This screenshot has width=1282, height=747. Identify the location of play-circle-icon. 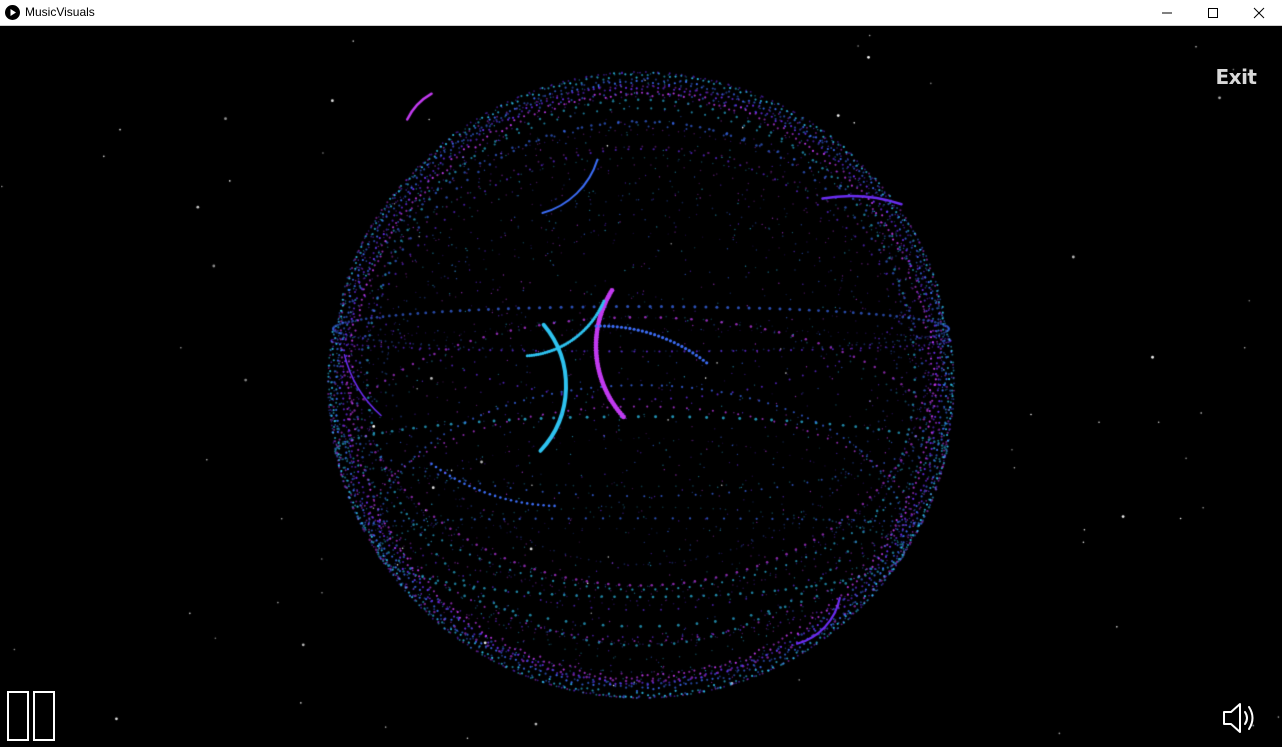
(12, 12).